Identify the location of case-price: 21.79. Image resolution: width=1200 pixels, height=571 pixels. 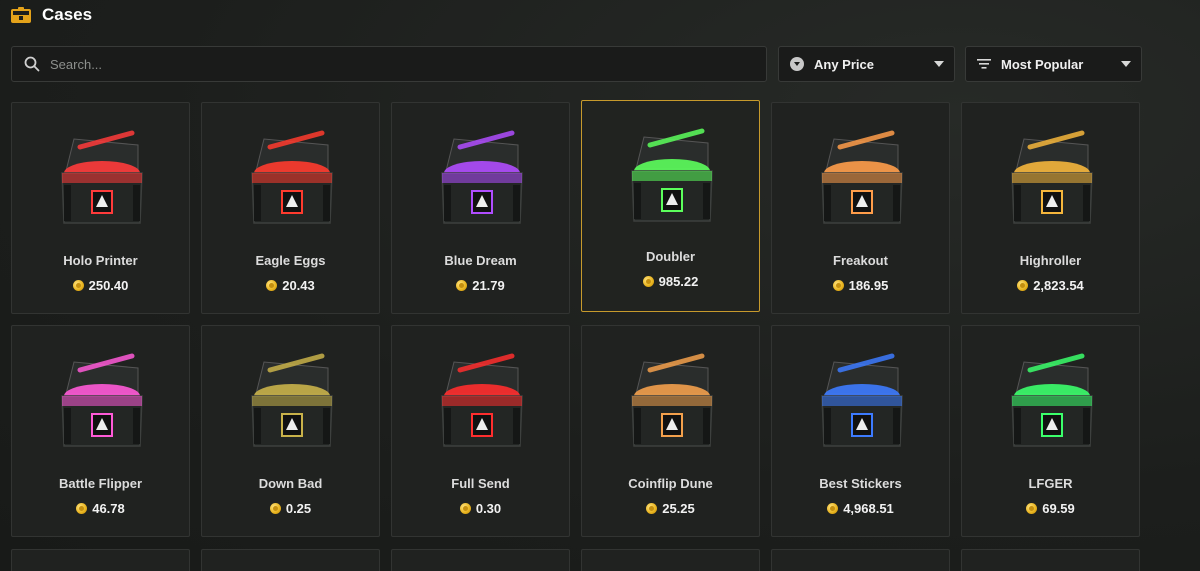
(480, 285).